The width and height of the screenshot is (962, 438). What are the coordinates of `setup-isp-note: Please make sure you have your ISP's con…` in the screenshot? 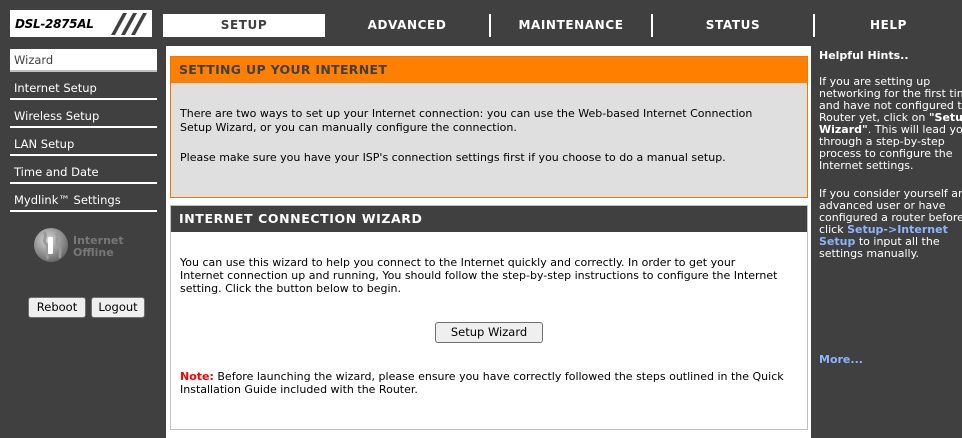 It's located at (453, 157).